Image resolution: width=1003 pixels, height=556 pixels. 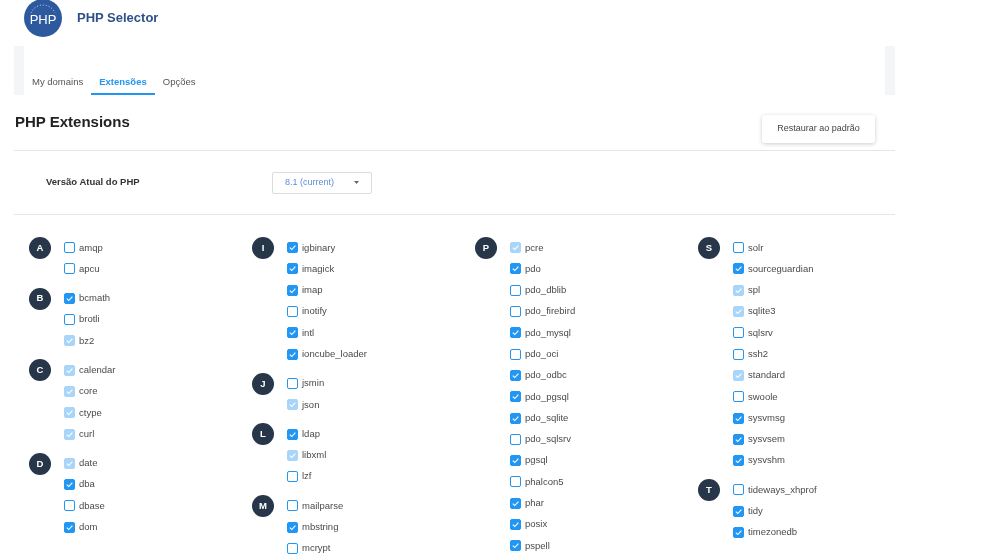 I want to click on version-select: 8.1 (current), so click(x=322, y=182).